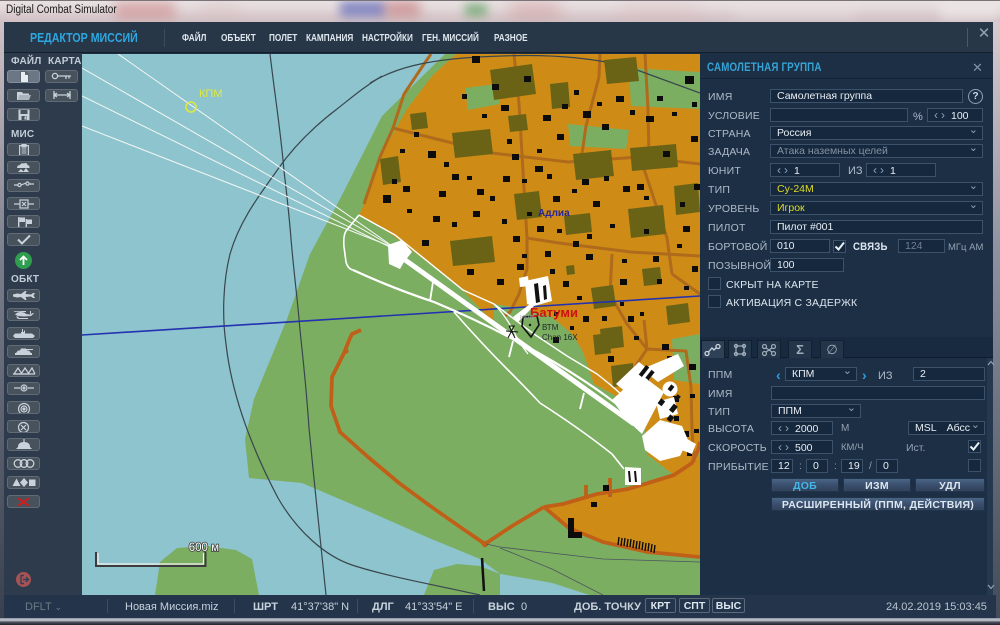  What do you see at coordinates (560, 337) in the screenshot?
I see `svg-text: Chan 16X` at bounding box center [560, 337].